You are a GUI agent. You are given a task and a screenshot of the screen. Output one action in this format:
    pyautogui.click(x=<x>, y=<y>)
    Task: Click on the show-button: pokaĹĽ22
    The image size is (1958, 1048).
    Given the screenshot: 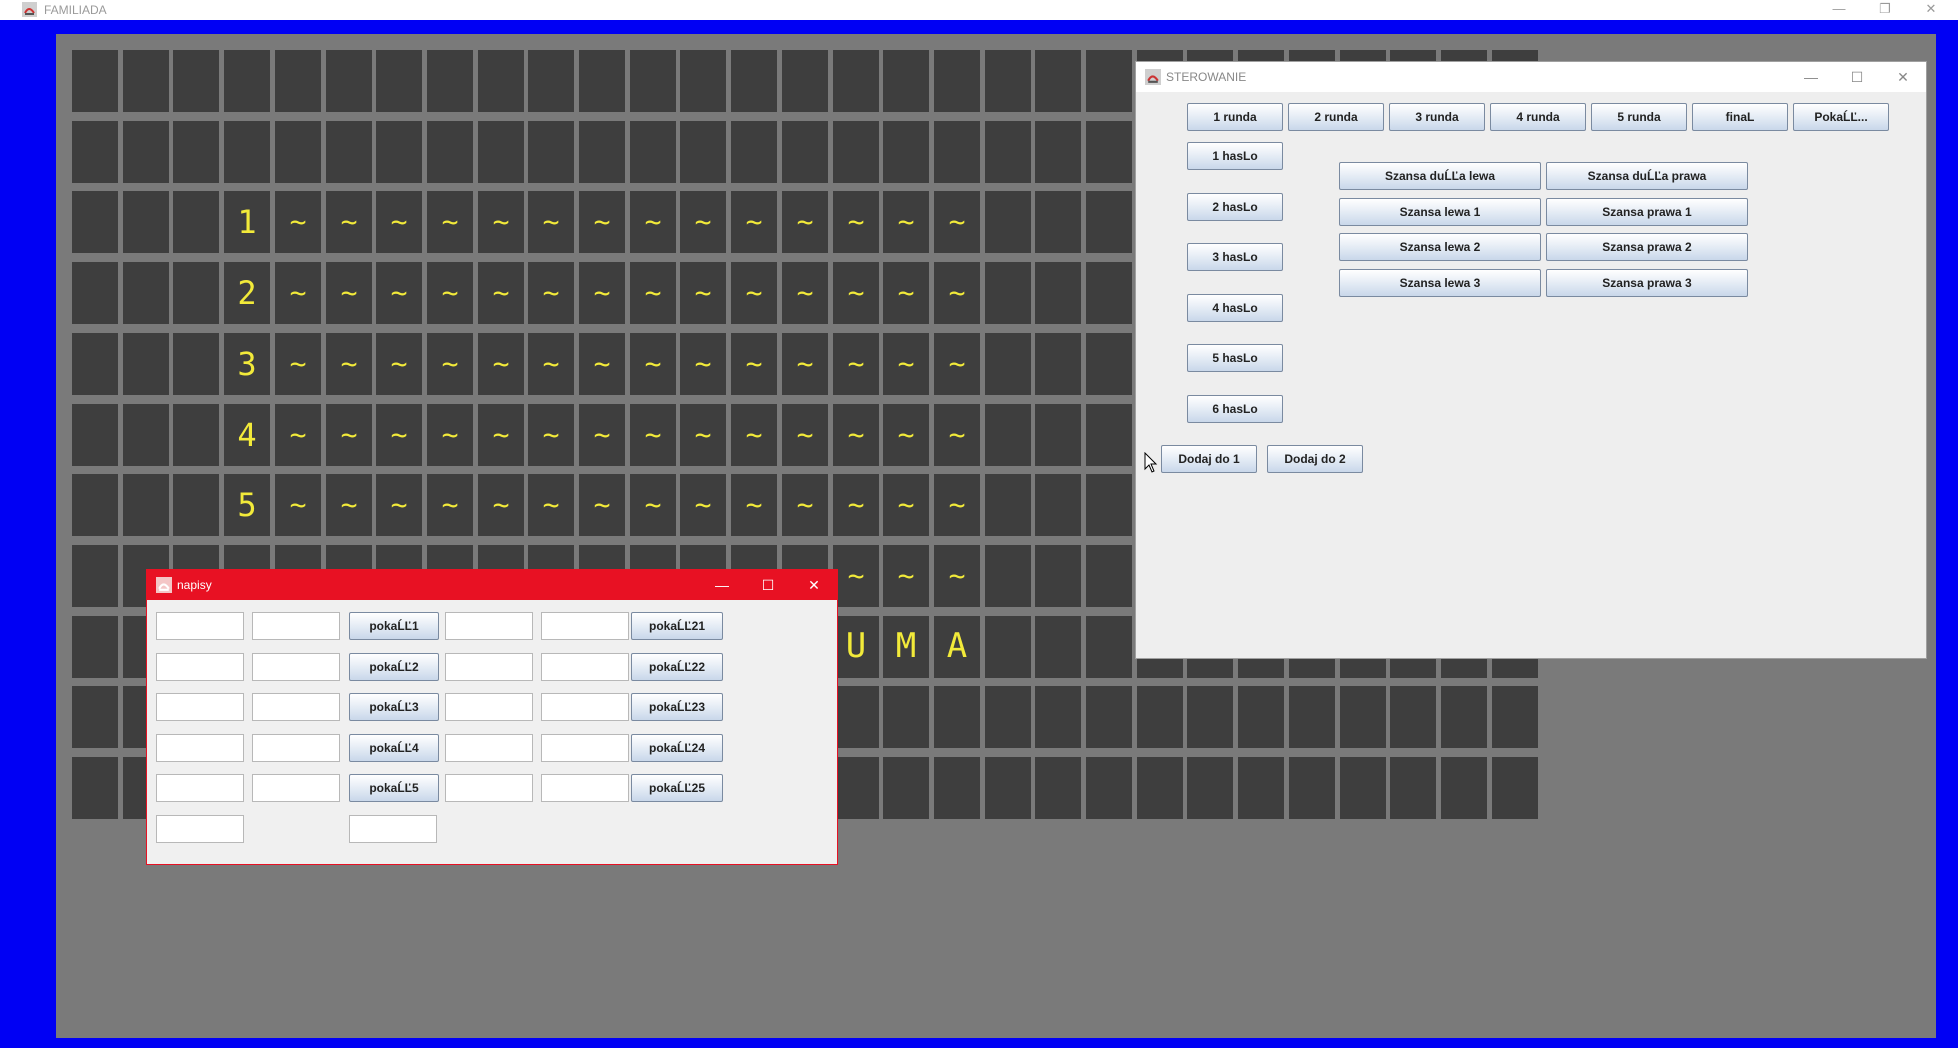 What is the action you would take?
    pyautogui.click(x=677, y=666)
    